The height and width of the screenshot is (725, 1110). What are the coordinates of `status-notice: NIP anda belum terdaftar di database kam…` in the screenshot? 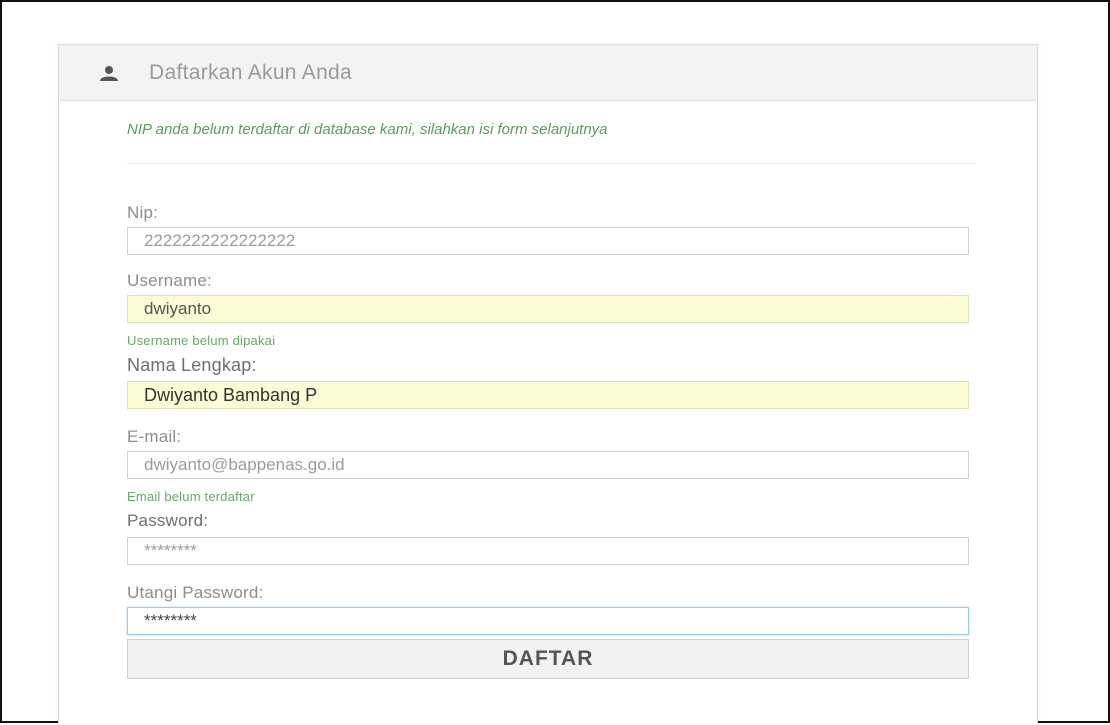 It's located at (367, 129).